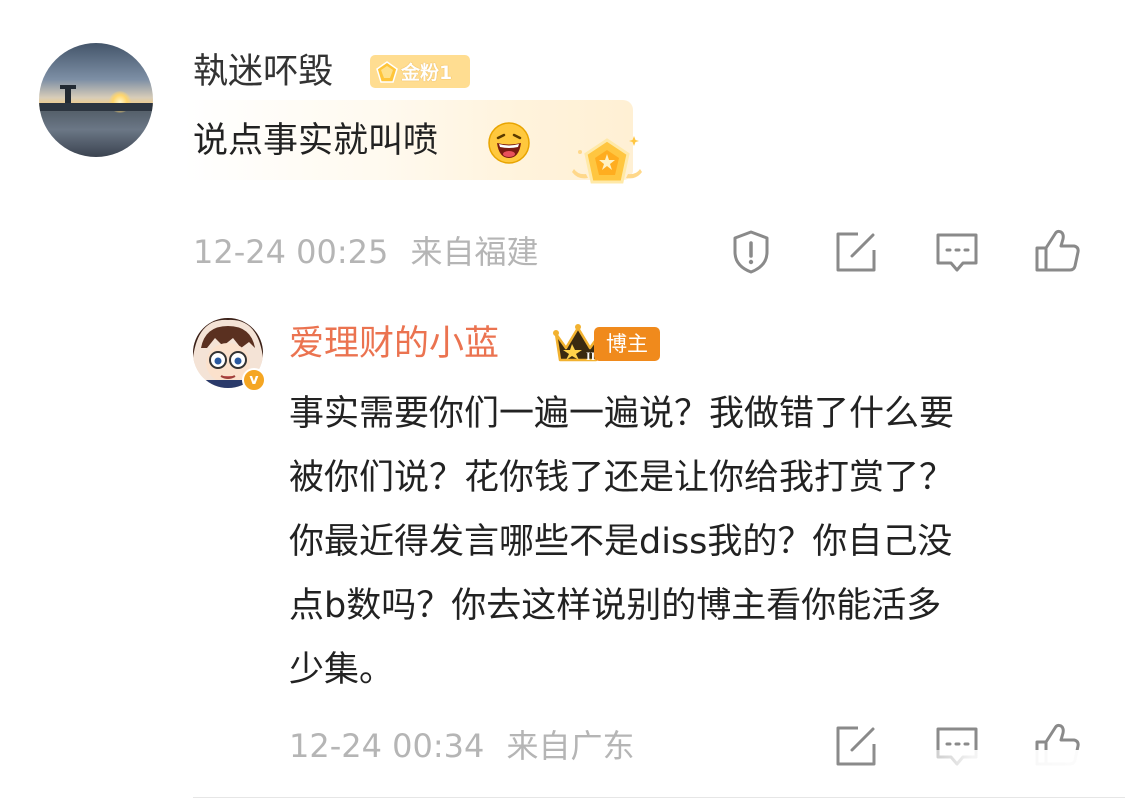 This screenshot has height=807, width=1125. Describe the element at coordinates (622, 414) in the screenshot. I see `reply-text-line: 事实需要你们一遍一遍说？我做错了什么要` at that location.